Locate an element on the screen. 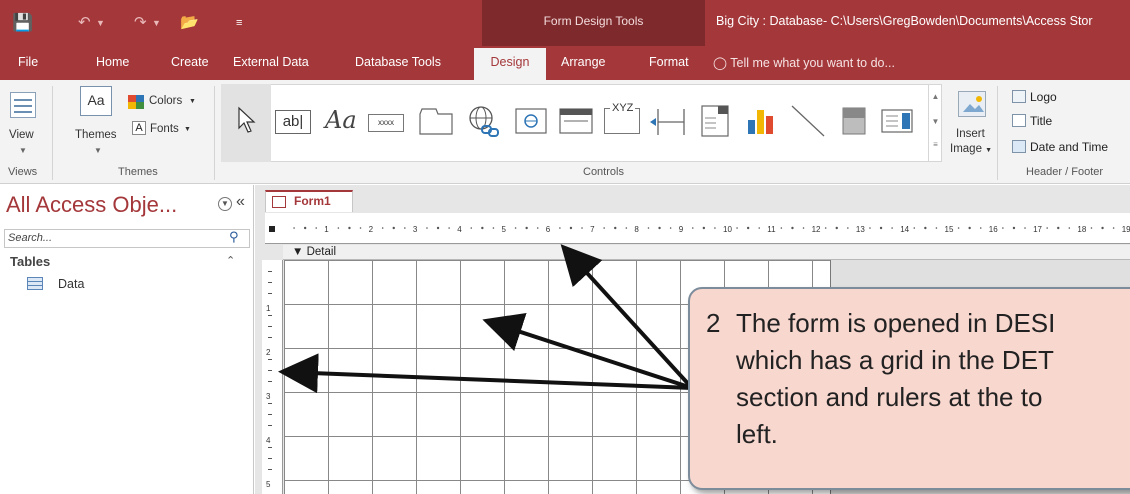  callout-line: The form is opened in DESI is located at coordinates (896, 323).